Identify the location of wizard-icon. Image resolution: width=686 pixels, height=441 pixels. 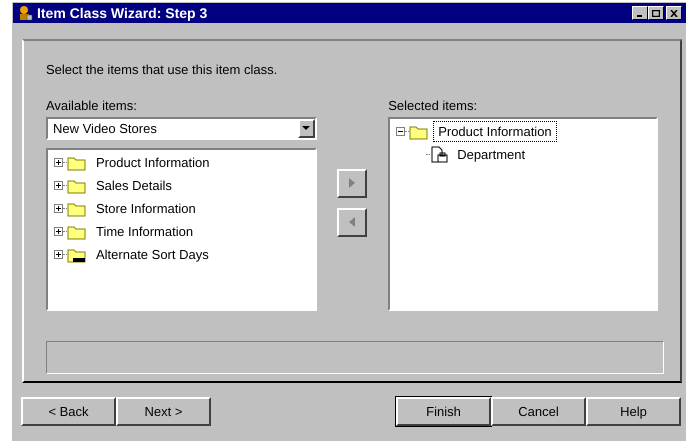
(25, 13).